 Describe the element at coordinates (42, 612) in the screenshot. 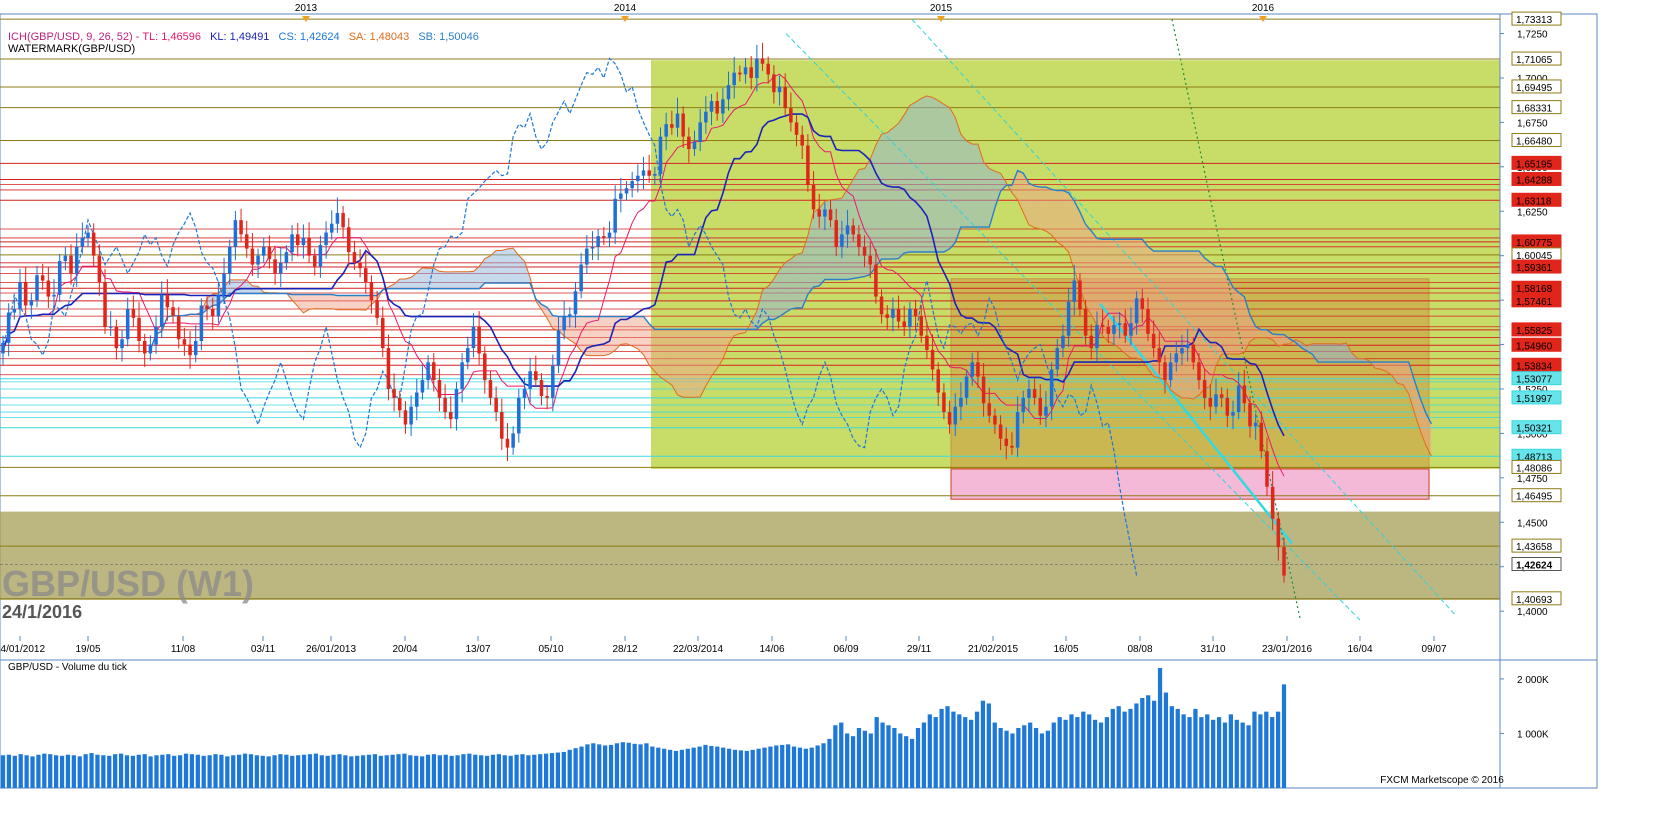

I see `watermark-date: 24/1/2016` at that location.